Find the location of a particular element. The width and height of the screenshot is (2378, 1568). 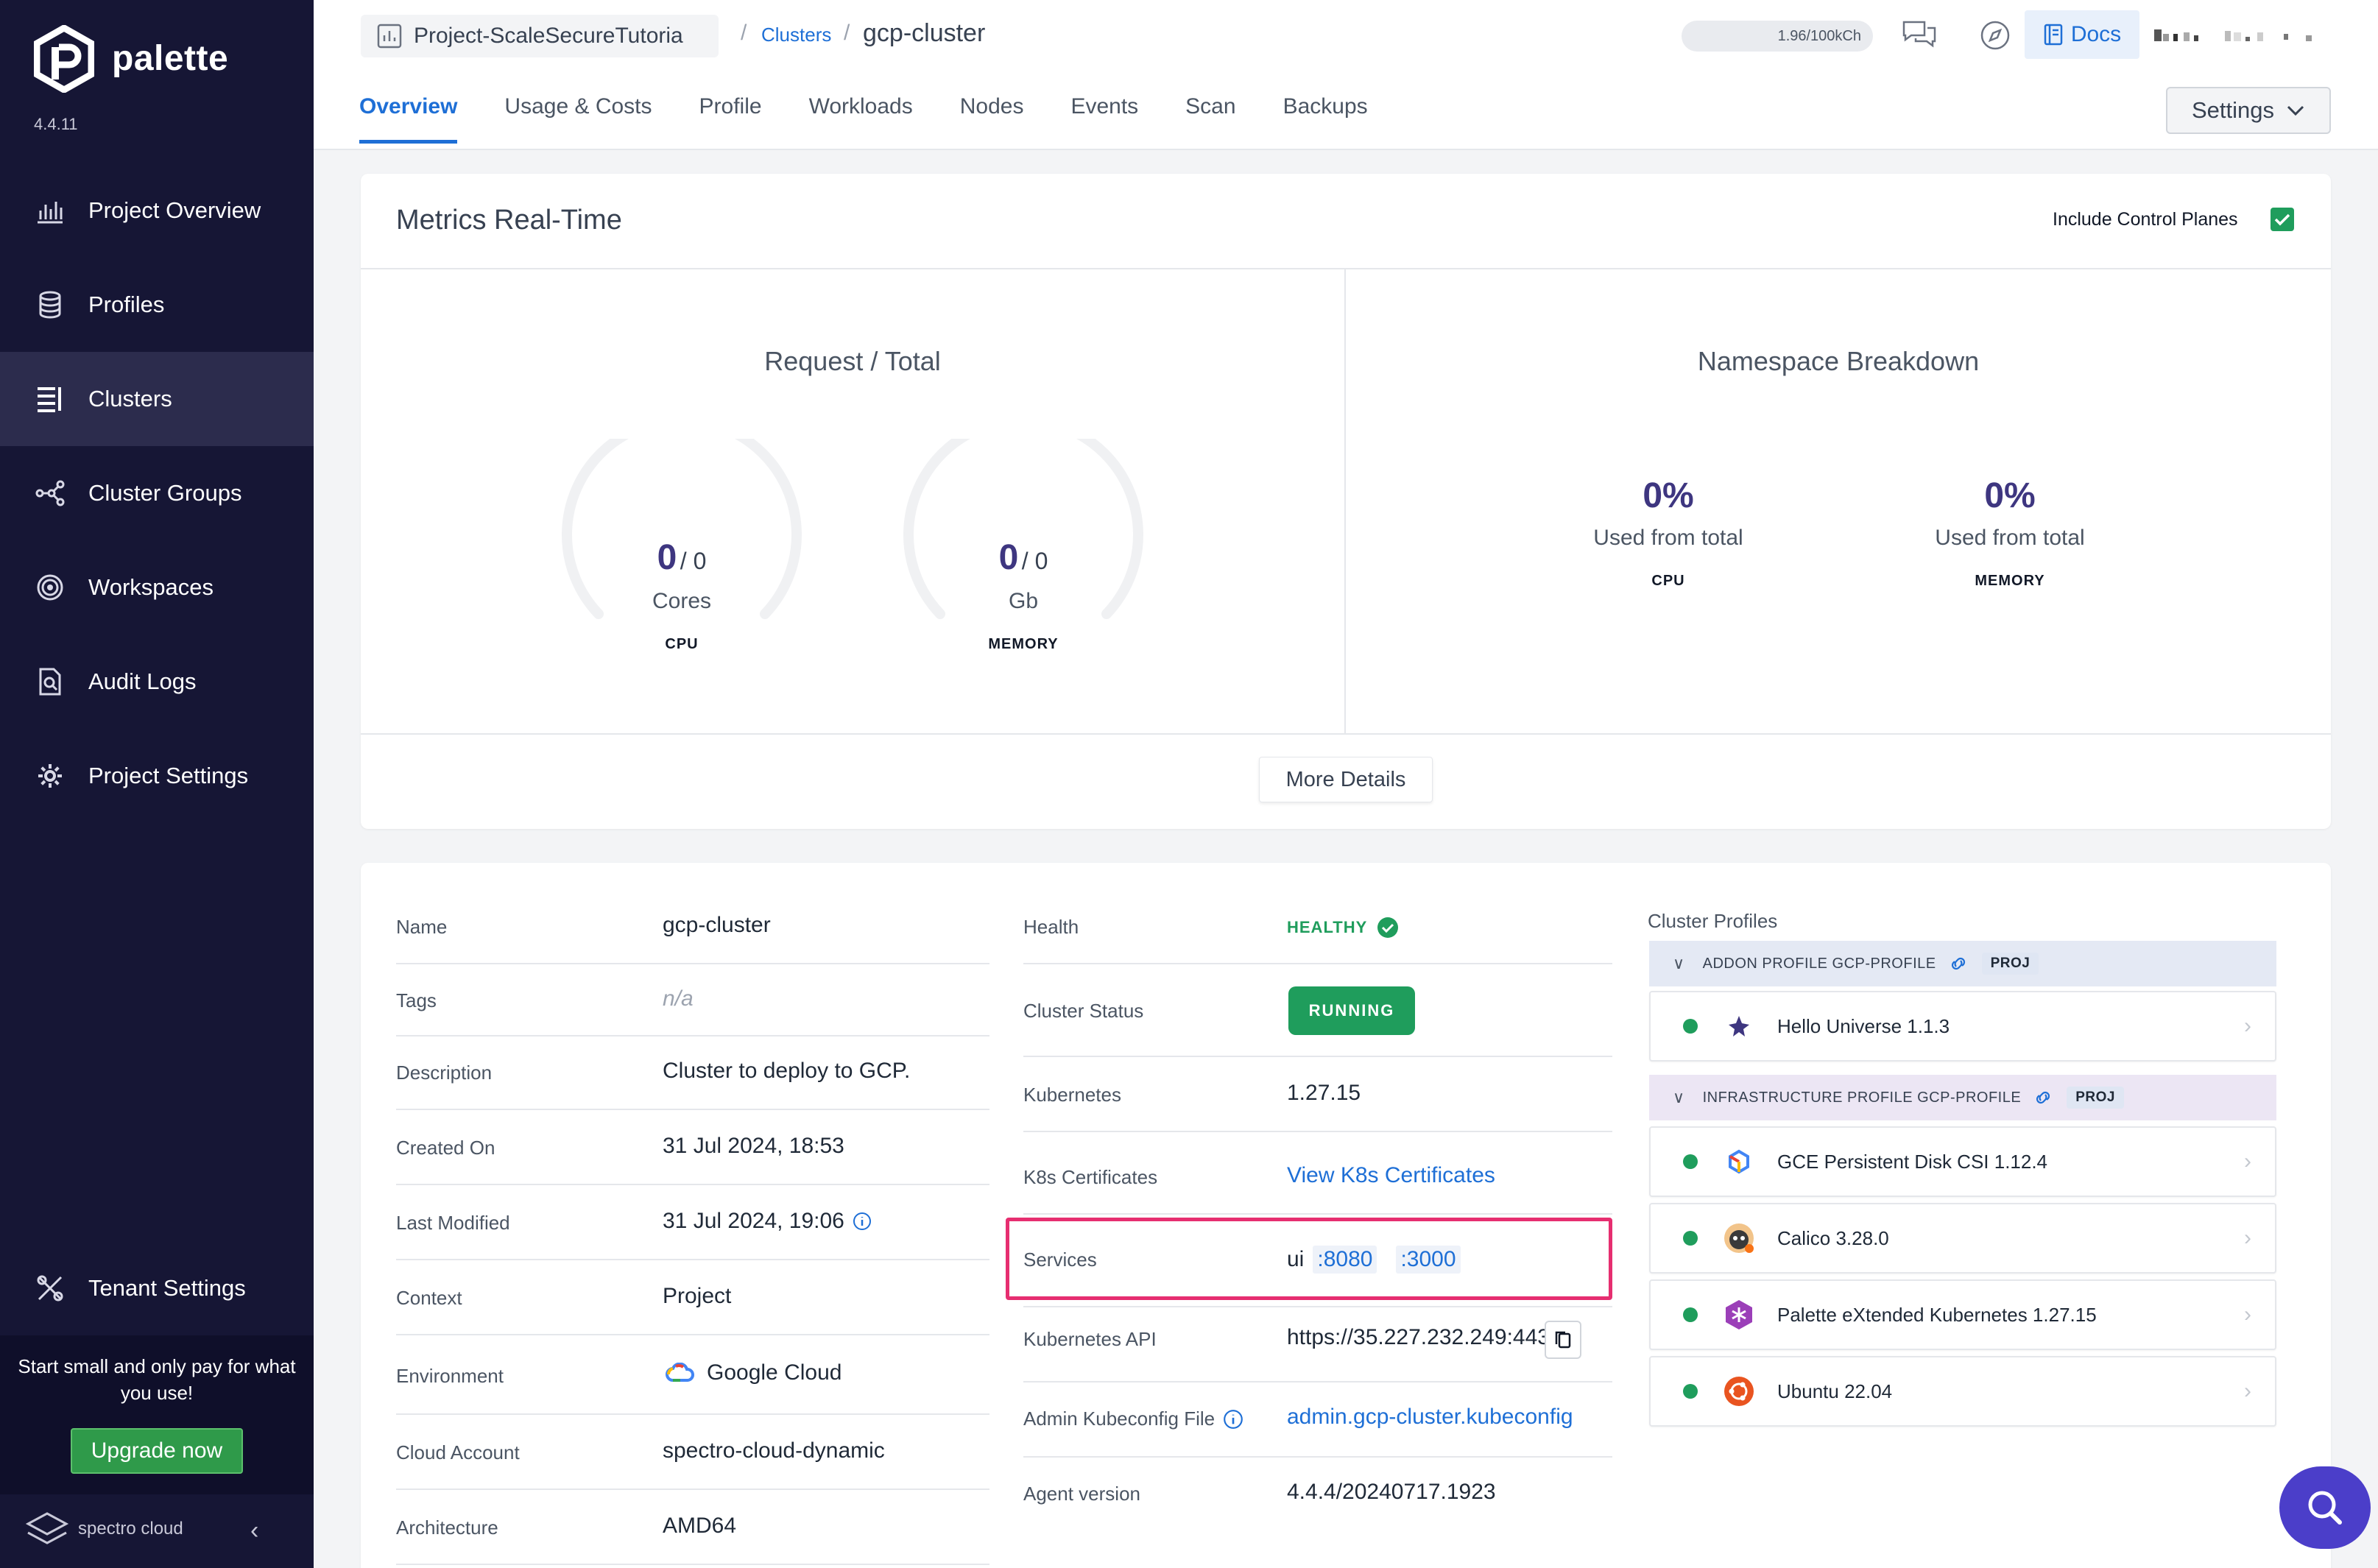

chevron-down-icon: ∨ is located at coordinates (1679, 1097).